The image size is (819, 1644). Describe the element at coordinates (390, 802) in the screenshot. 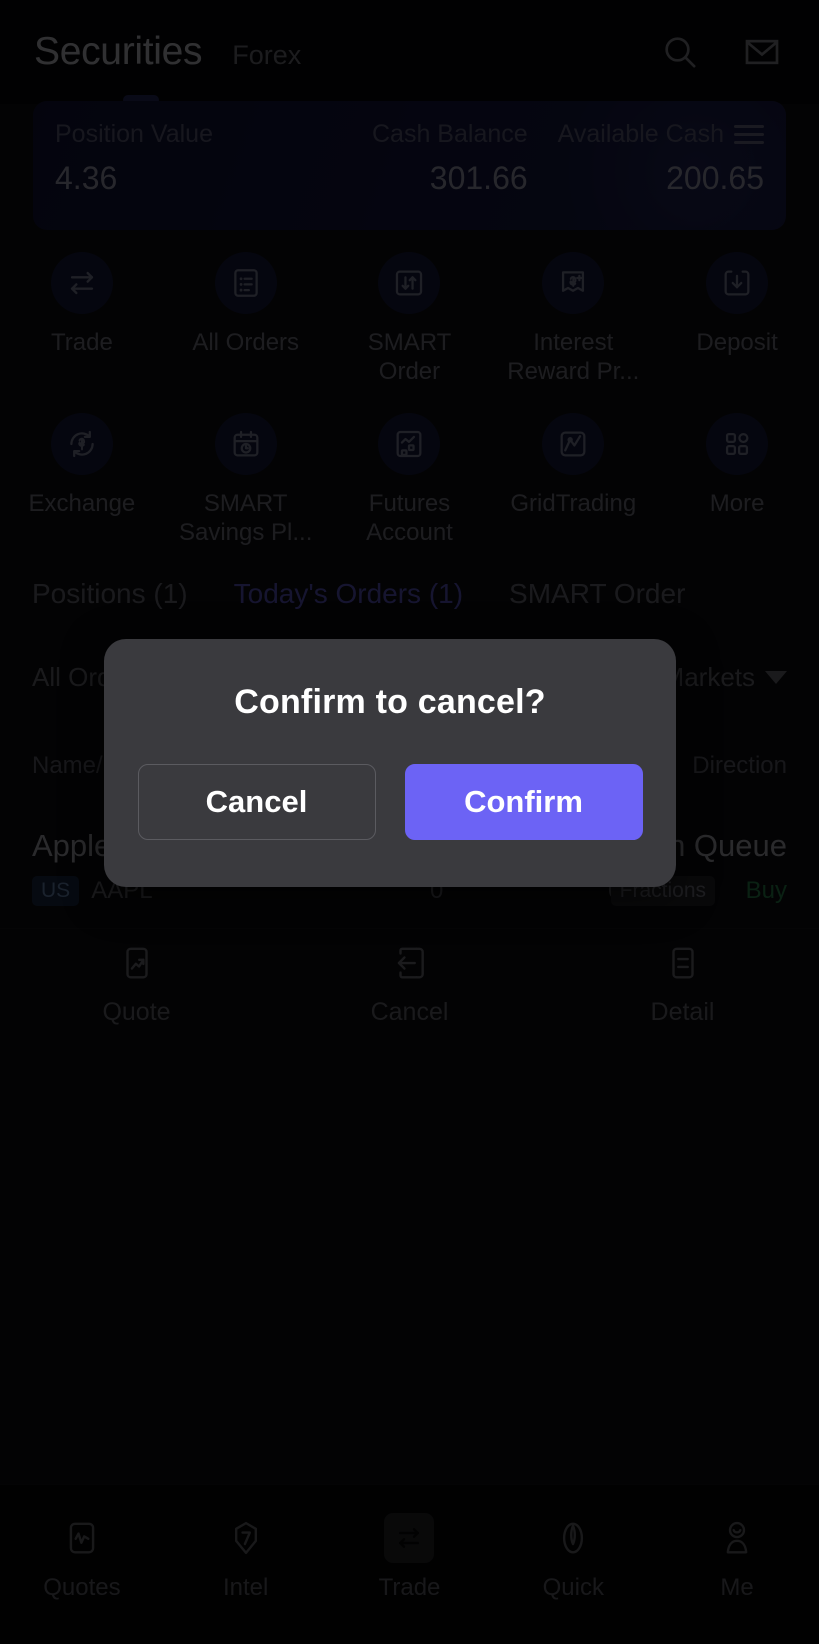

I see `dialog-button-row: Cancel Confirm` at that location.